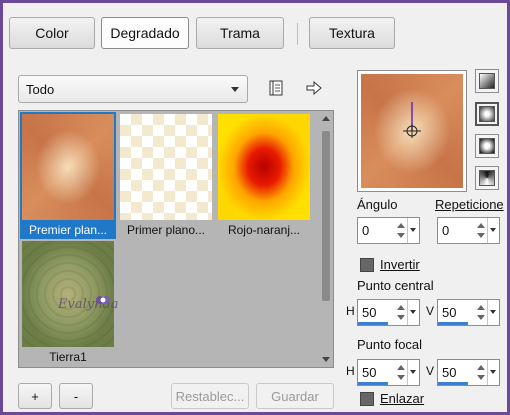  I want to click on angle-stepper: 0, so click(388, 230).